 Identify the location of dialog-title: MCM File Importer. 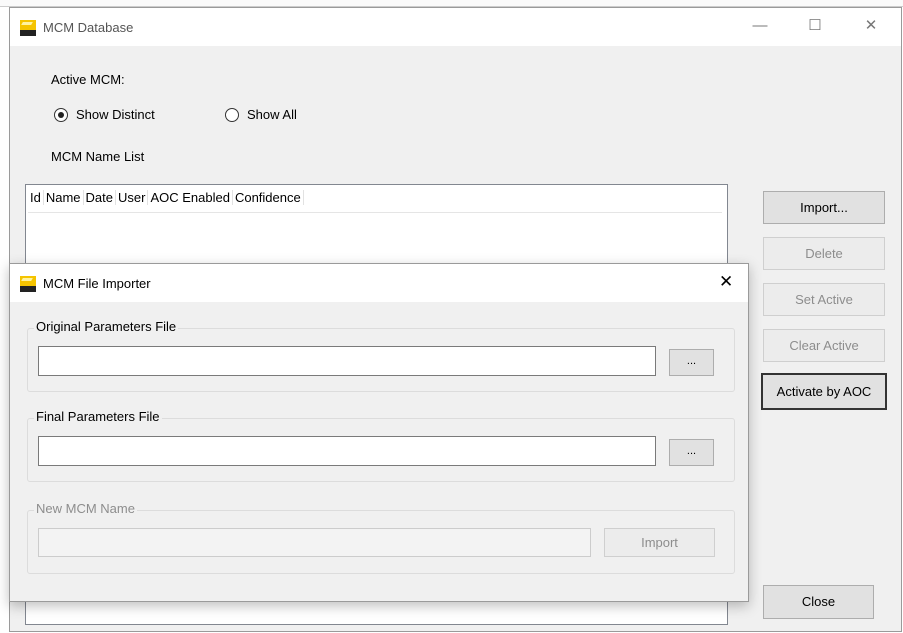
(97, 283).